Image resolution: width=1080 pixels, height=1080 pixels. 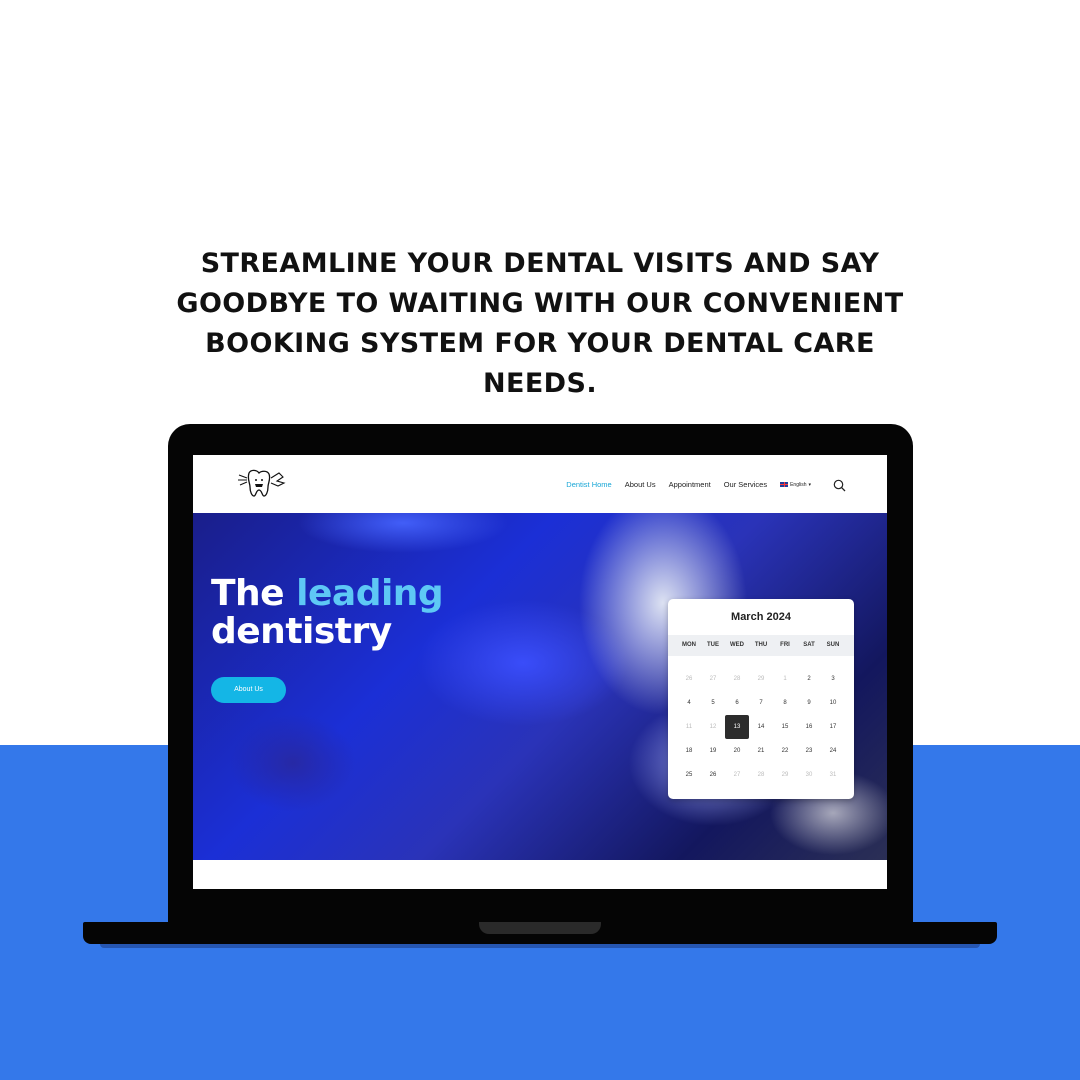 I want to click on calendar-day: 10, so click(x=833, y=703).